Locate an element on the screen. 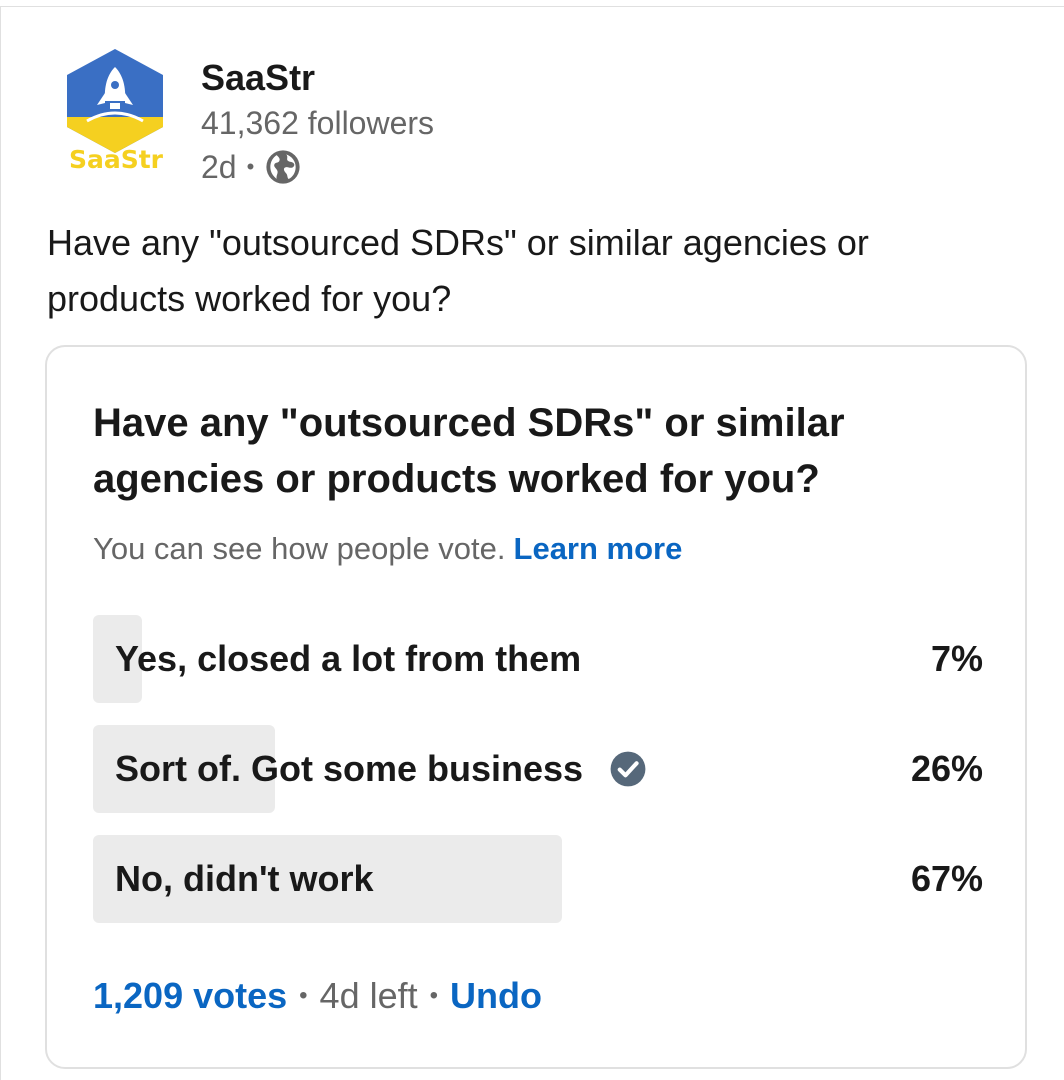  post-header: SaaStr SaaStr 41,362 followers 2d • is located at coordinates (245, 117).